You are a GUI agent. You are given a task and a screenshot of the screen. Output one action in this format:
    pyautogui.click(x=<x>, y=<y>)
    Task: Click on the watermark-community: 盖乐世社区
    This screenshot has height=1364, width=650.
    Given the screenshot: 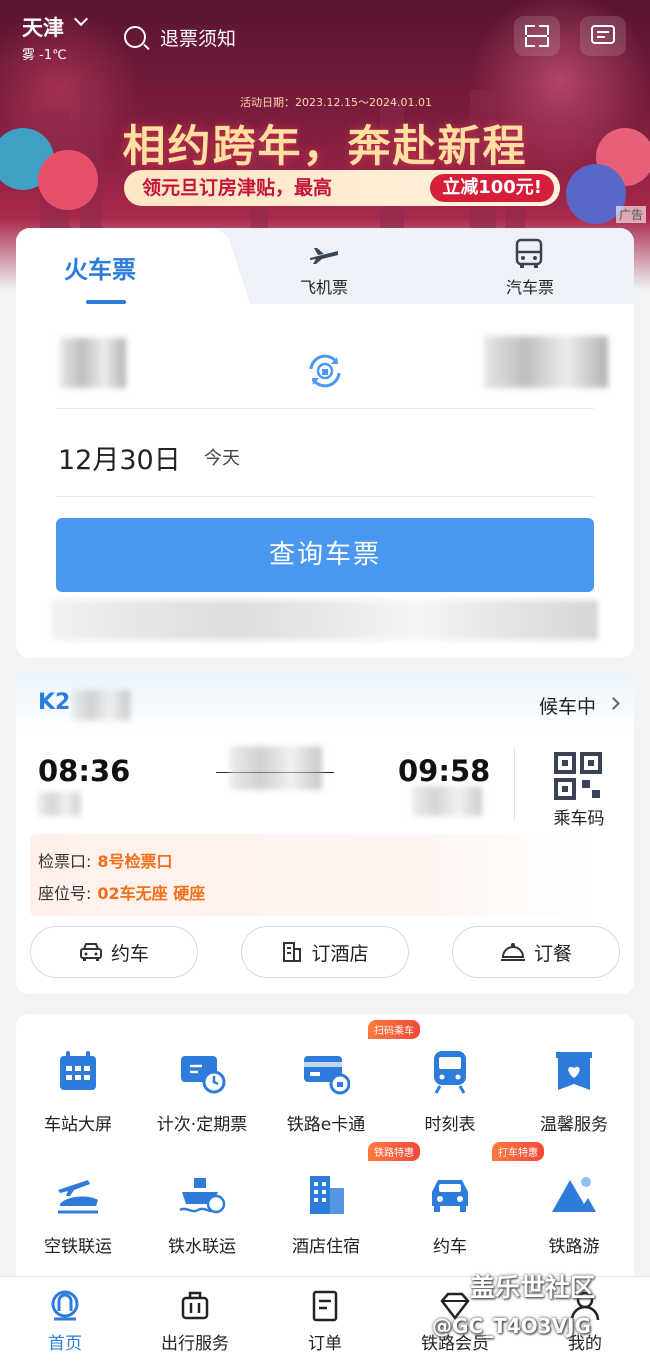 What is the action you would take?
    pyautogui.click(x=533, y=1287)
    